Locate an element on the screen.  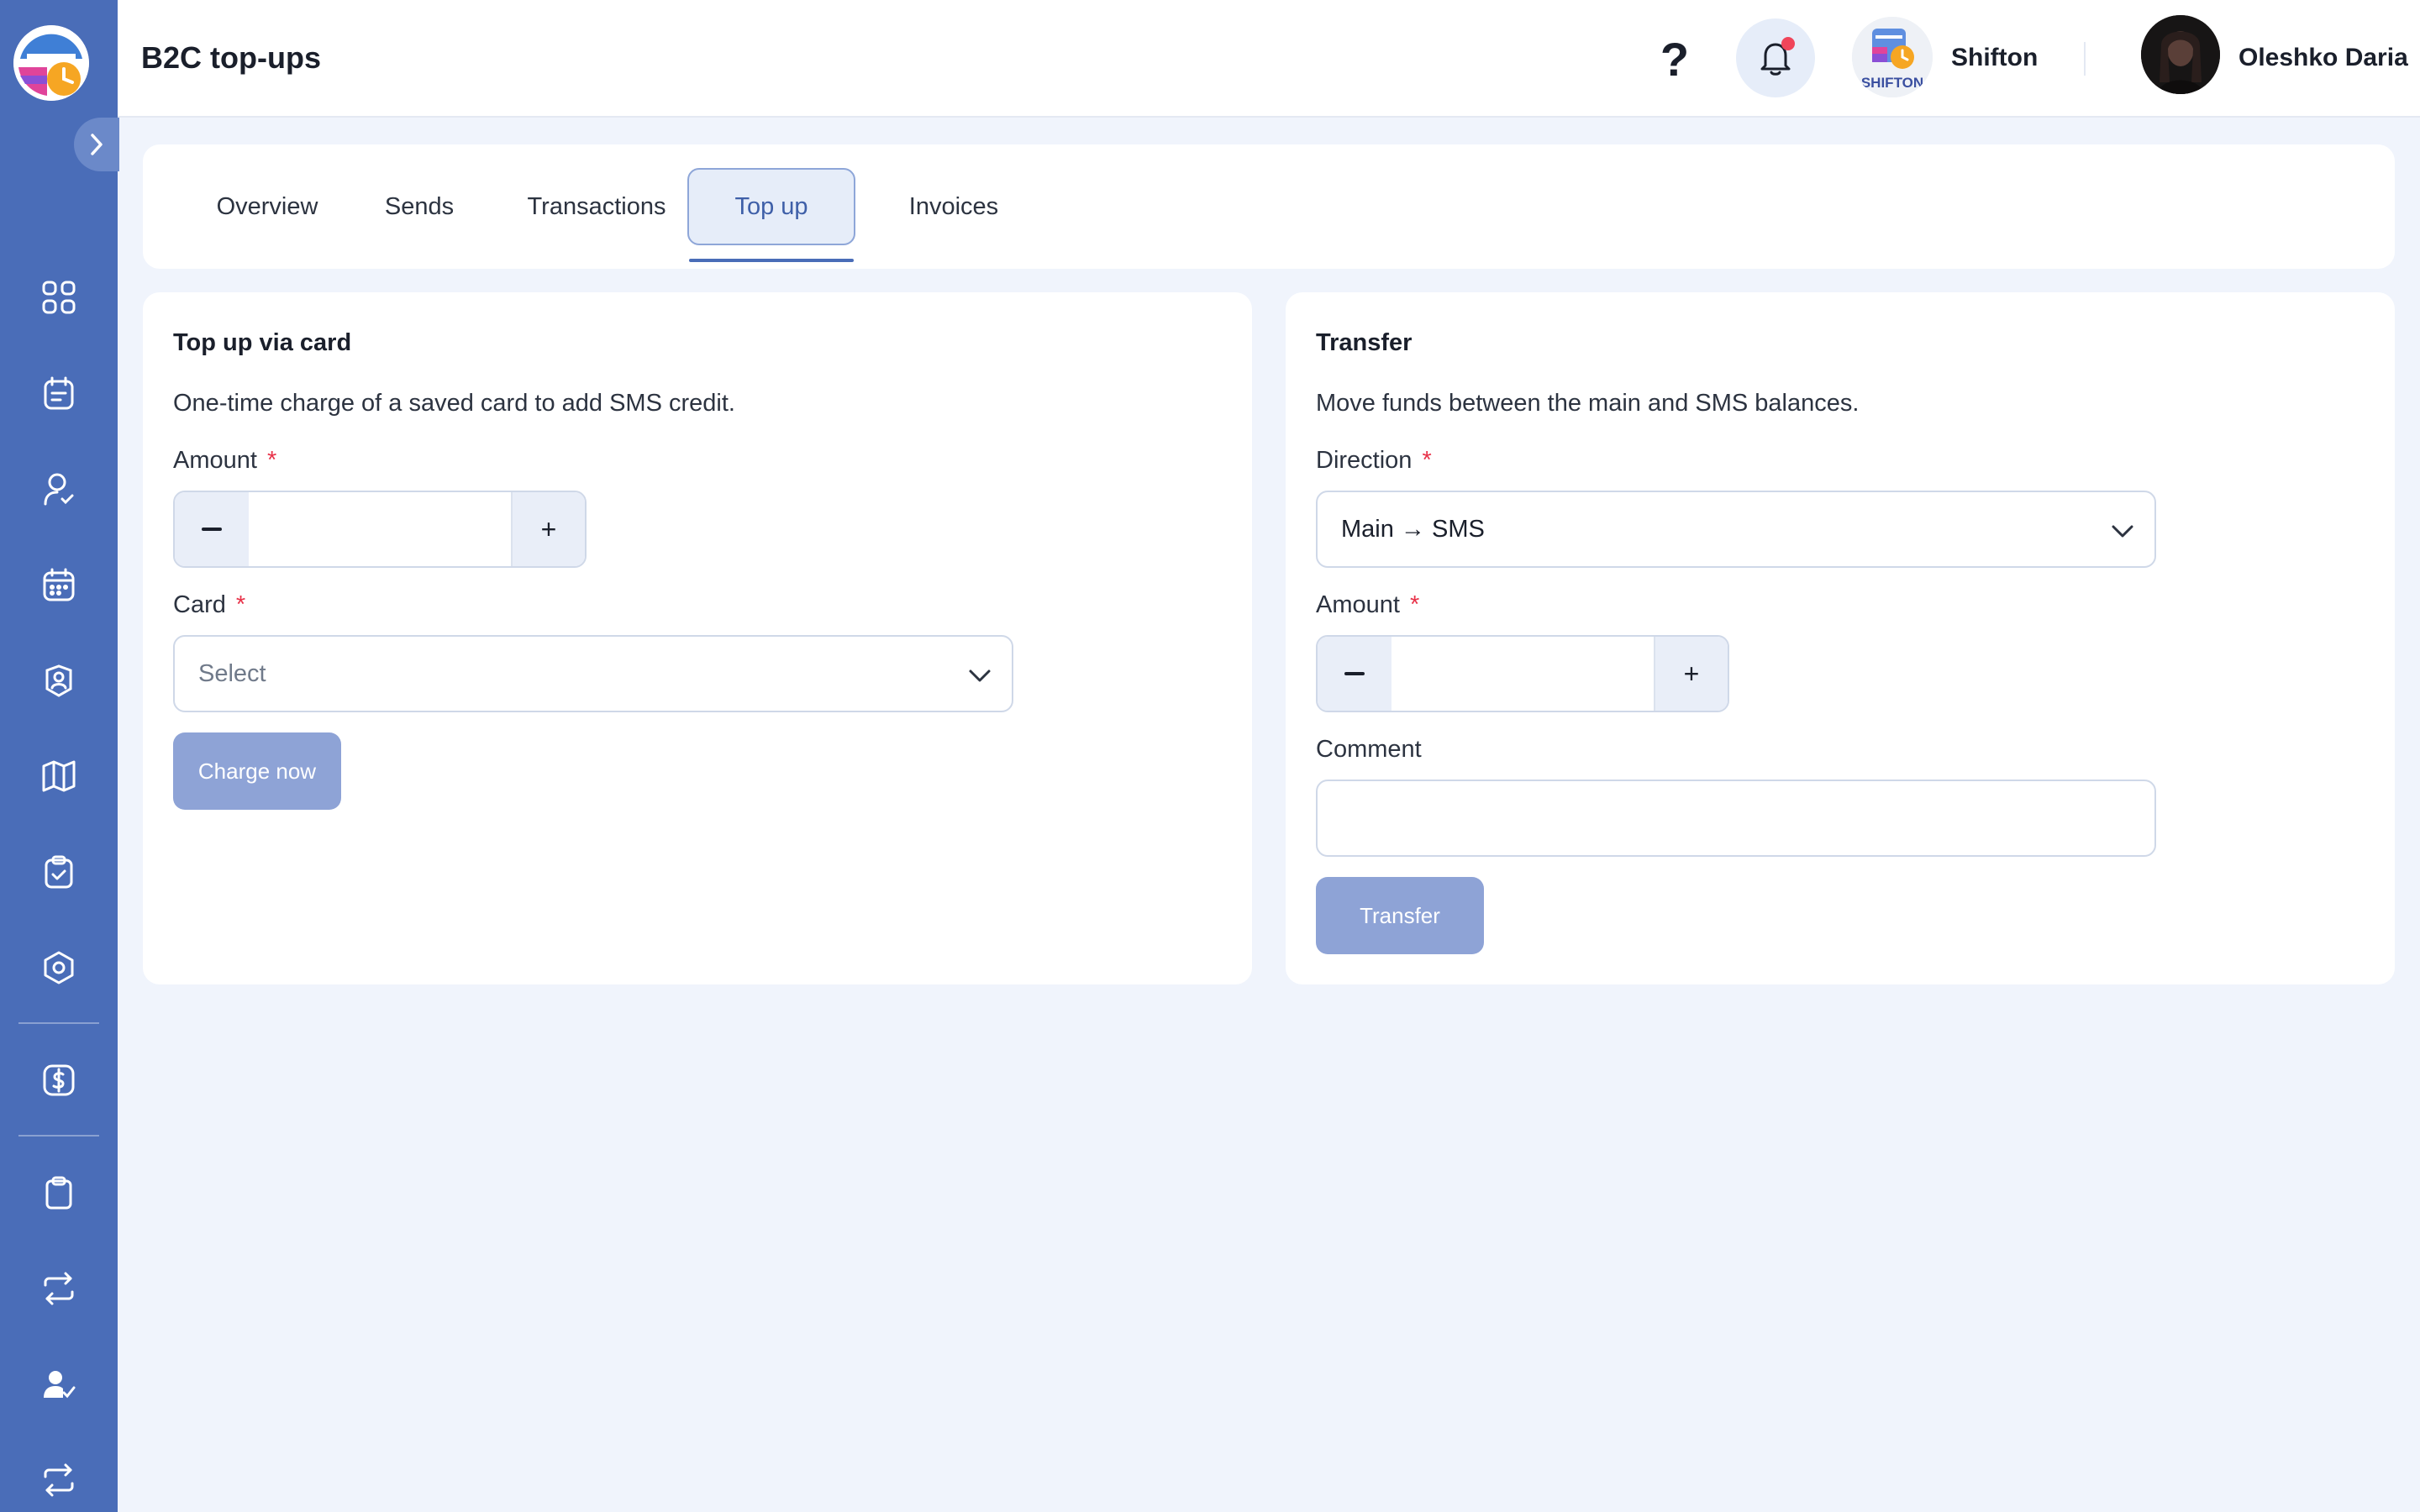
notification-dot is located at coordinates (1788, 43).